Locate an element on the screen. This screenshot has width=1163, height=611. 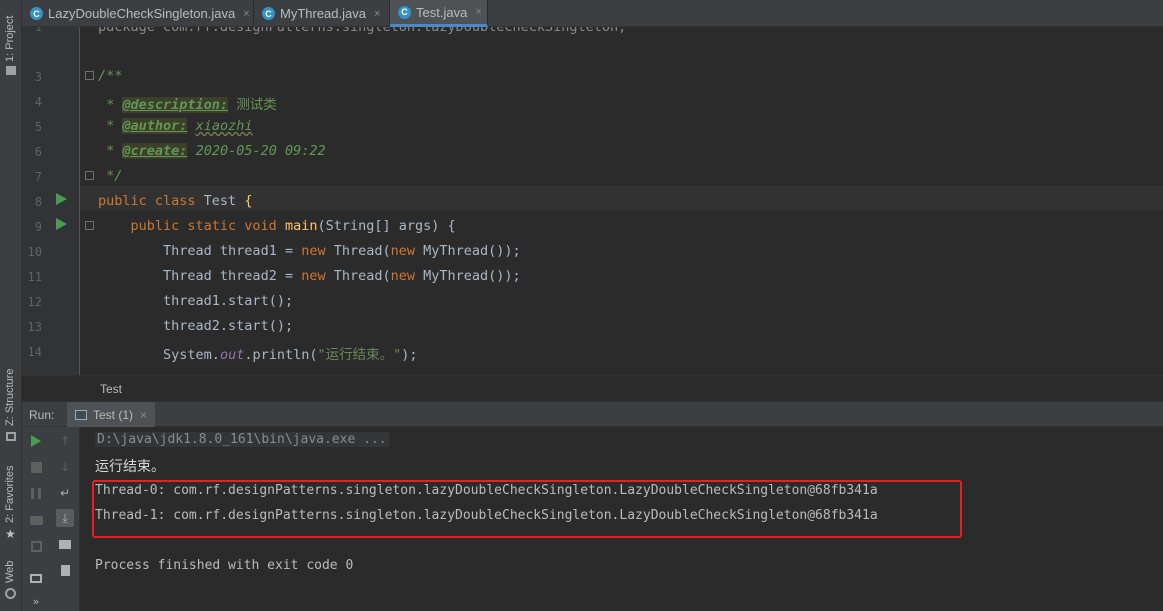
line-number: 11 is located at coordinates (34, 277).